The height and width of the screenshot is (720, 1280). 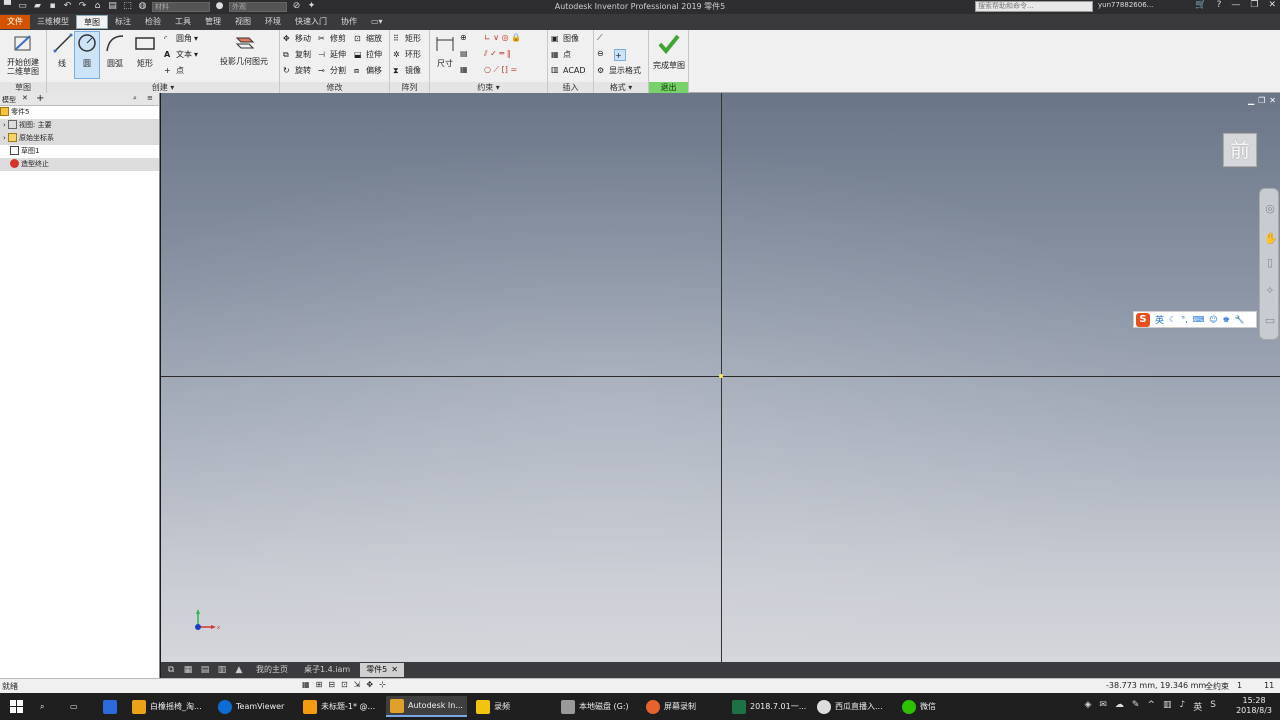 What do you see at coordinates (79, 138) in the screenshot?
I see `tree-item-origin: › 原始坐标系` at bounding box center [79, 138].